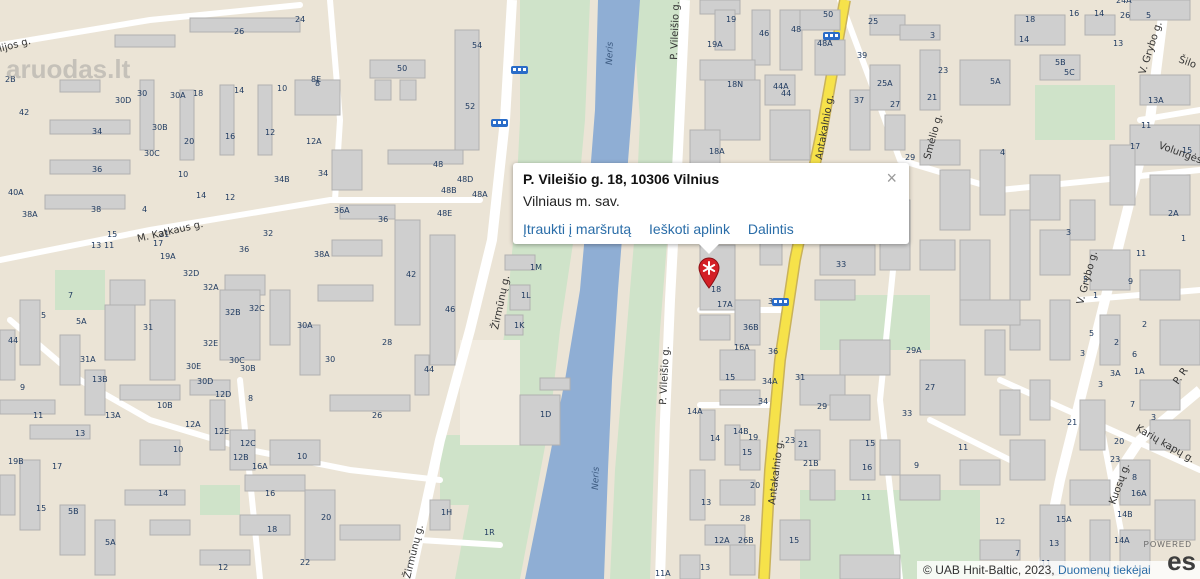  I want to click on house-number: 16, so click(230, 136).